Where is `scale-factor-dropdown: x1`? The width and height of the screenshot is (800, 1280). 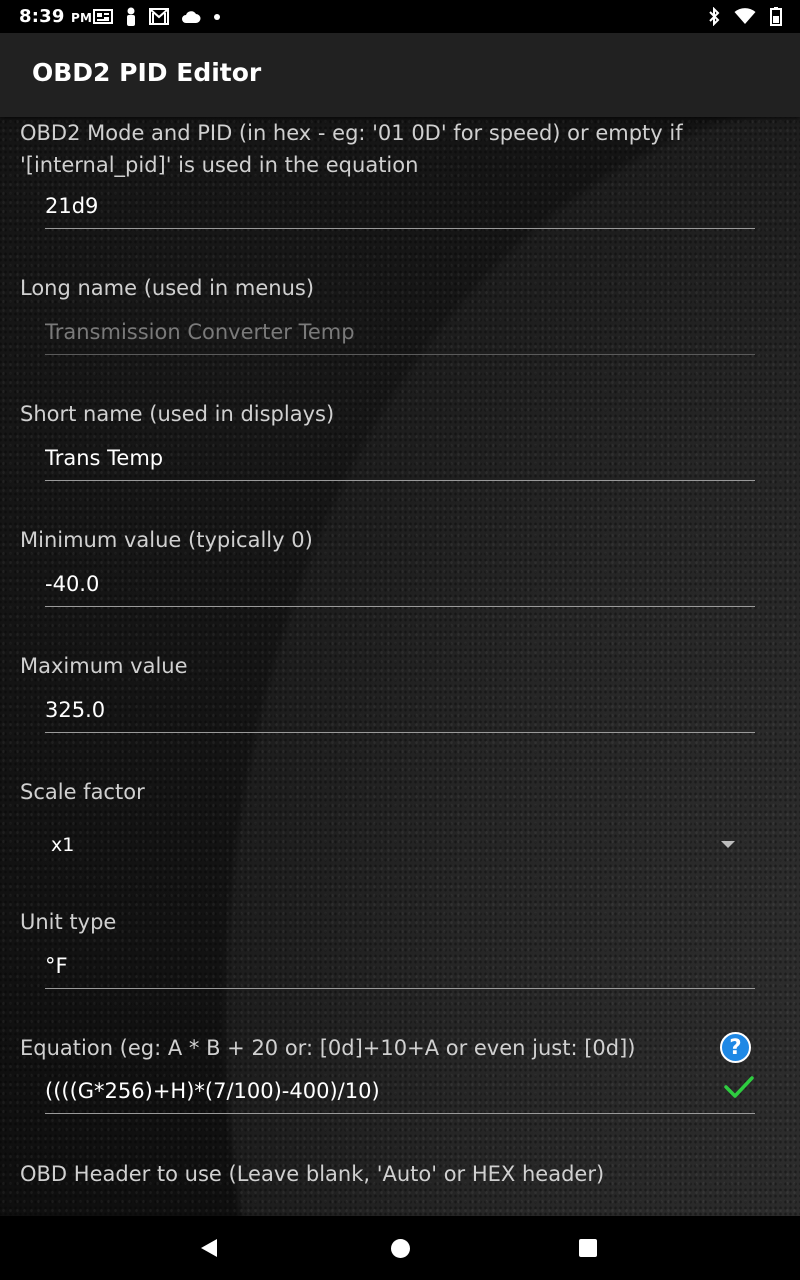
scale-factor-dropdown: x1 is located at coordinates (400, 845).